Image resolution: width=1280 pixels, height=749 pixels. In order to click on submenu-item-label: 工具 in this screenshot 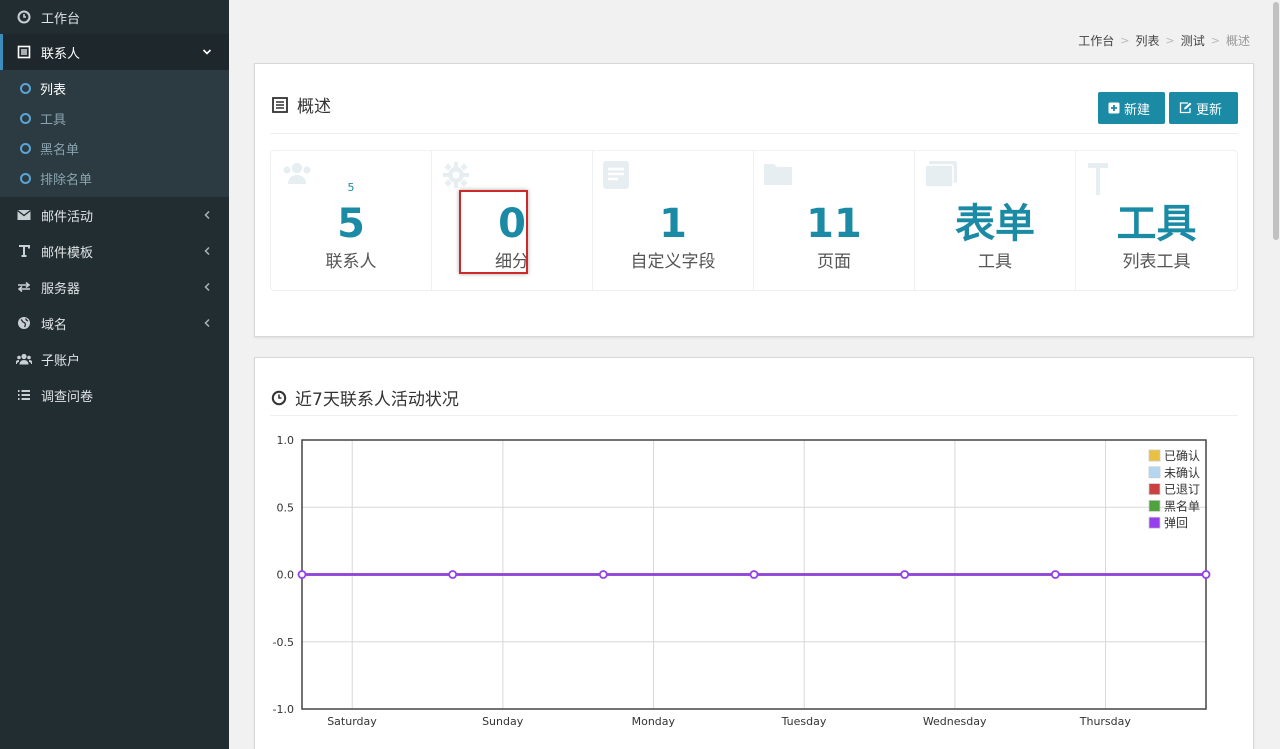, I will do `click(53, 120)`.